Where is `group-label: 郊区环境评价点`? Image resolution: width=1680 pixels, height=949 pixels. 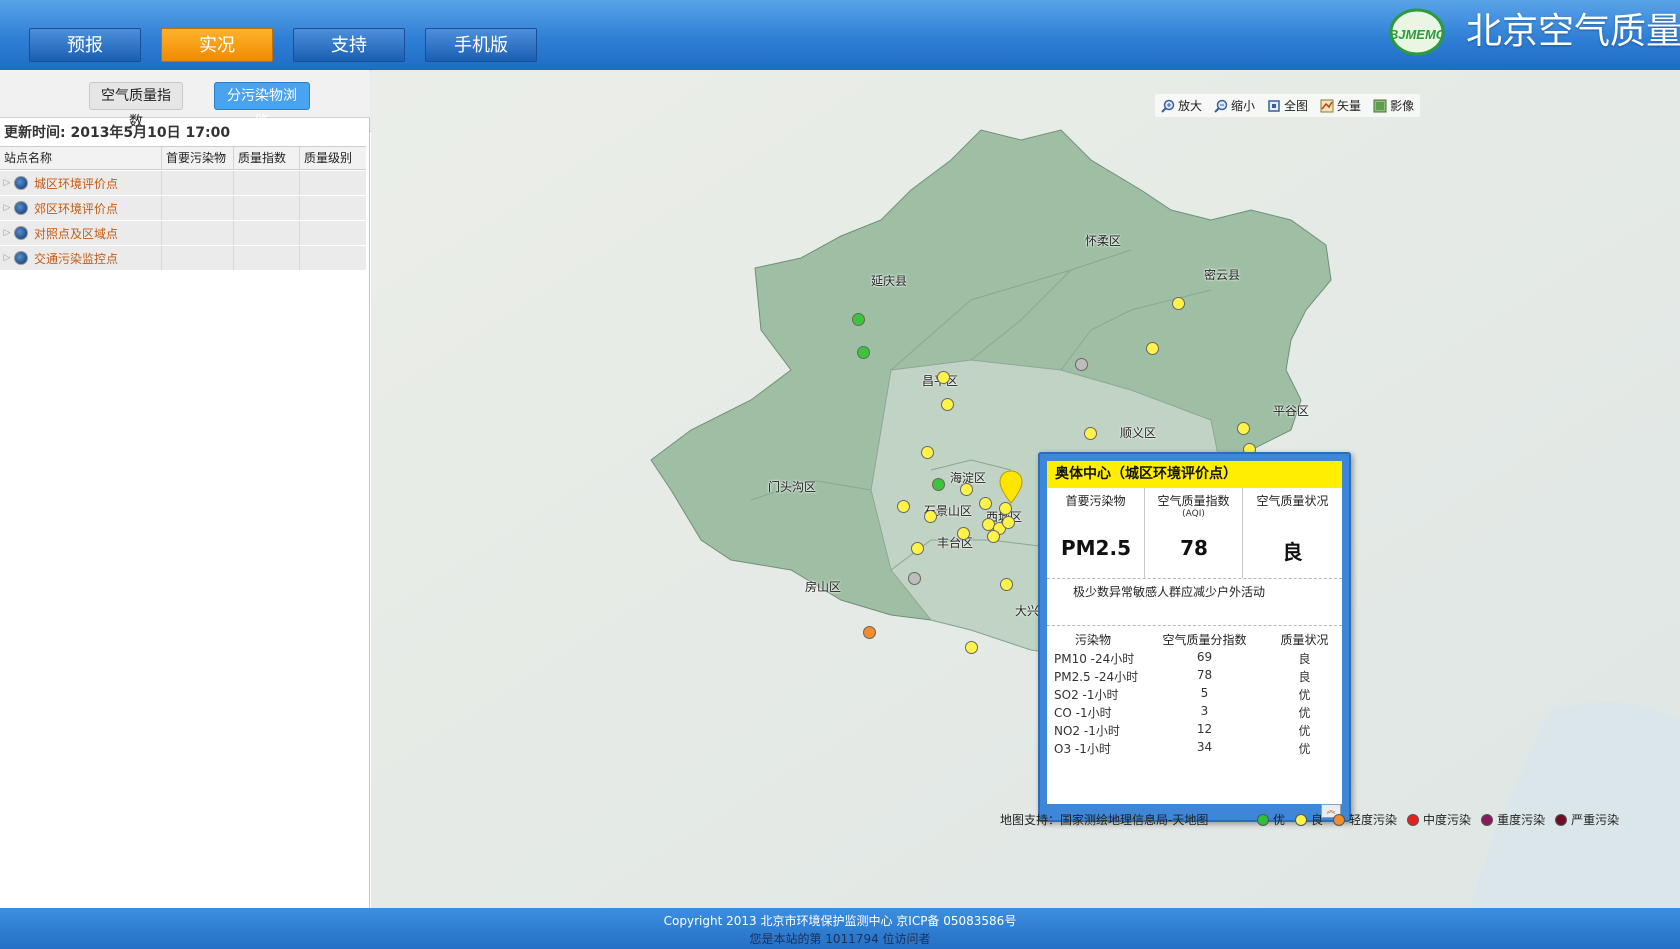
group-label: 郊区环境评价点 is located at coordinates (76, 208).